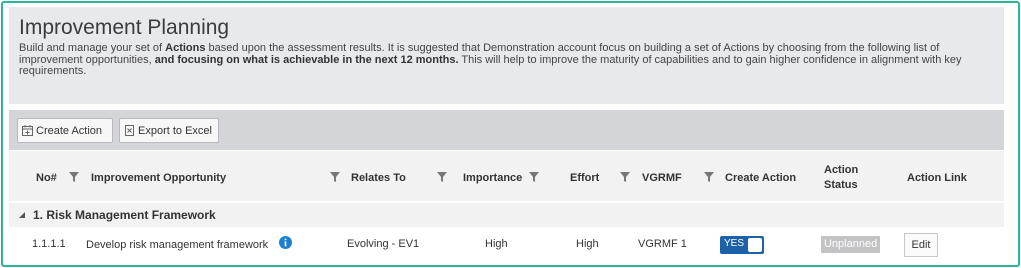  I want to click on page-title: Improvement Planning, so click(124, 27).